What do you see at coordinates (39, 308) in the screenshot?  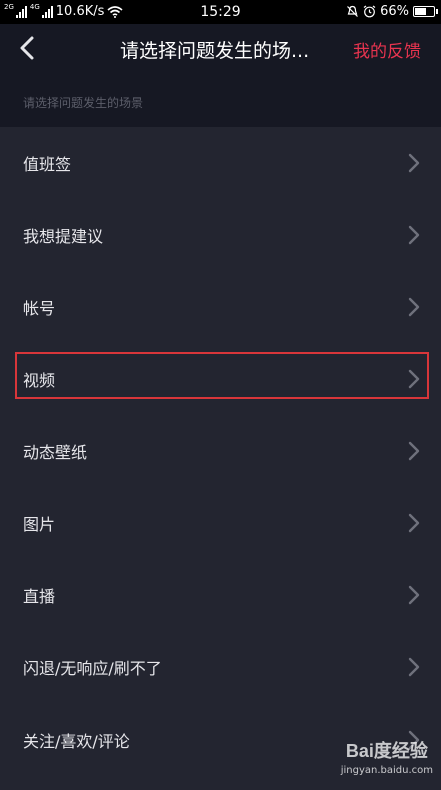 I see `list-item-label: 帐号` at bounding box center [39, 308].